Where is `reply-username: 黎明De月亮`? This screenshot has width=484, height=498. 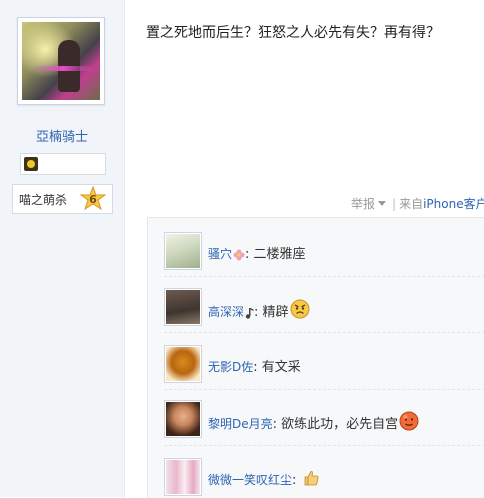 reply-username: 黎明De月亮 is located at coordinates (240, 424).